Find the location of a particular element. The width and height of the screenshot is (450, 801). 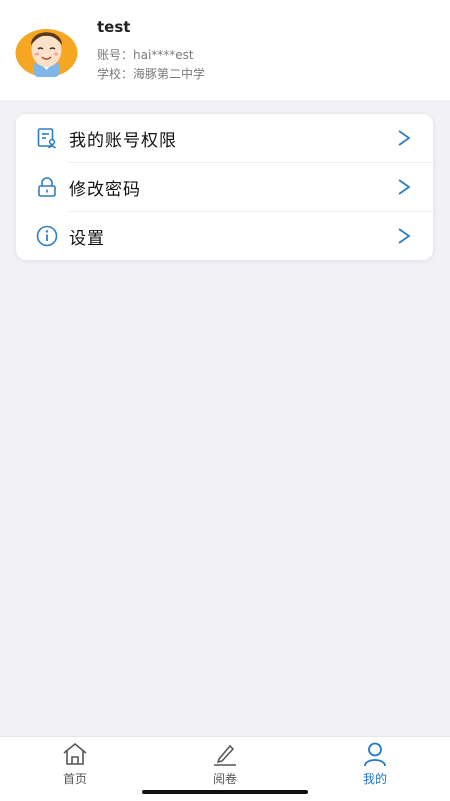

info-icon is located at coordinates (47, 236).